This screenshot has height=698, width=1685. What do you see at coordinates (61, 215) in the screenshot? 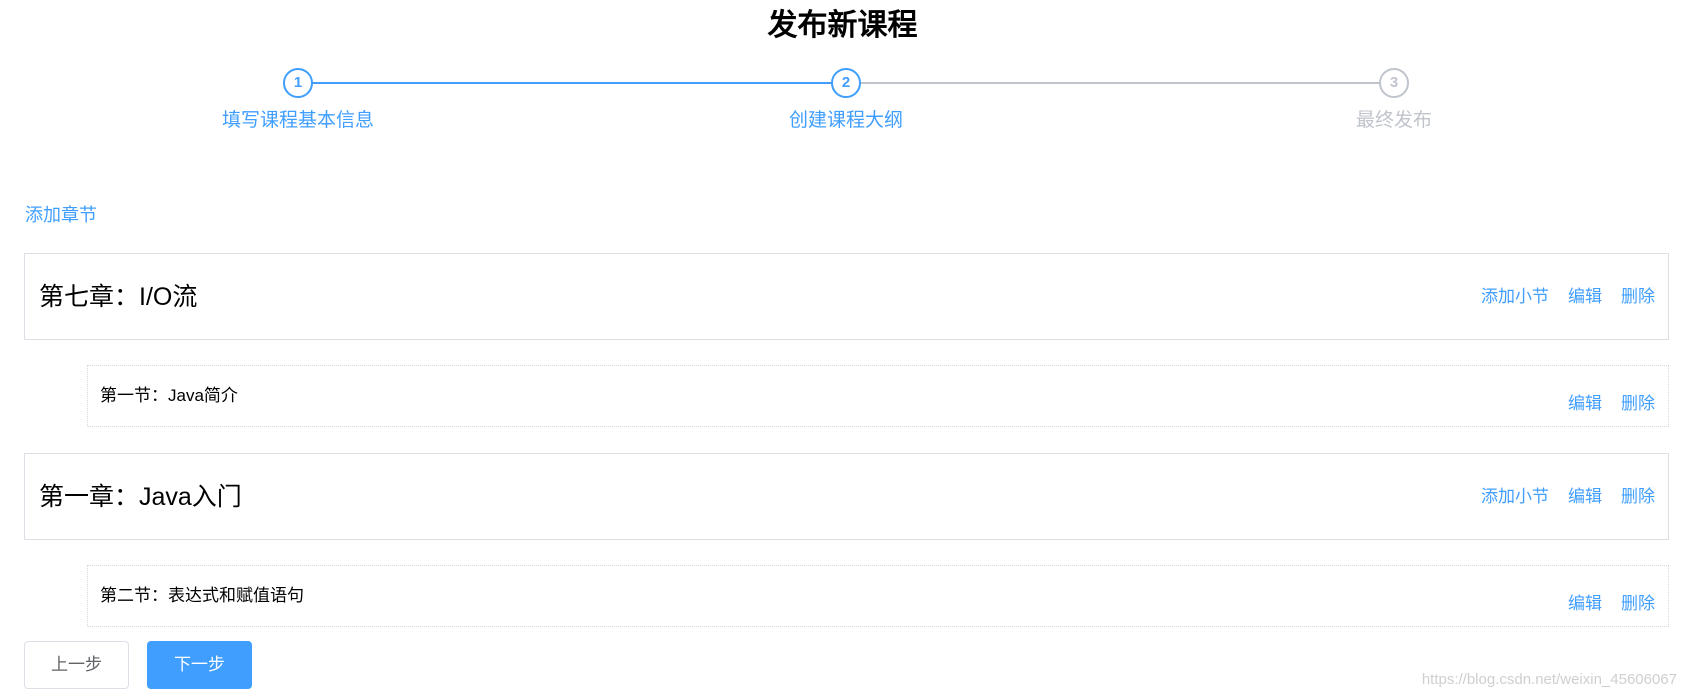
I see `add-chapter-link: 添加章节` at bounding box center [61, 215].